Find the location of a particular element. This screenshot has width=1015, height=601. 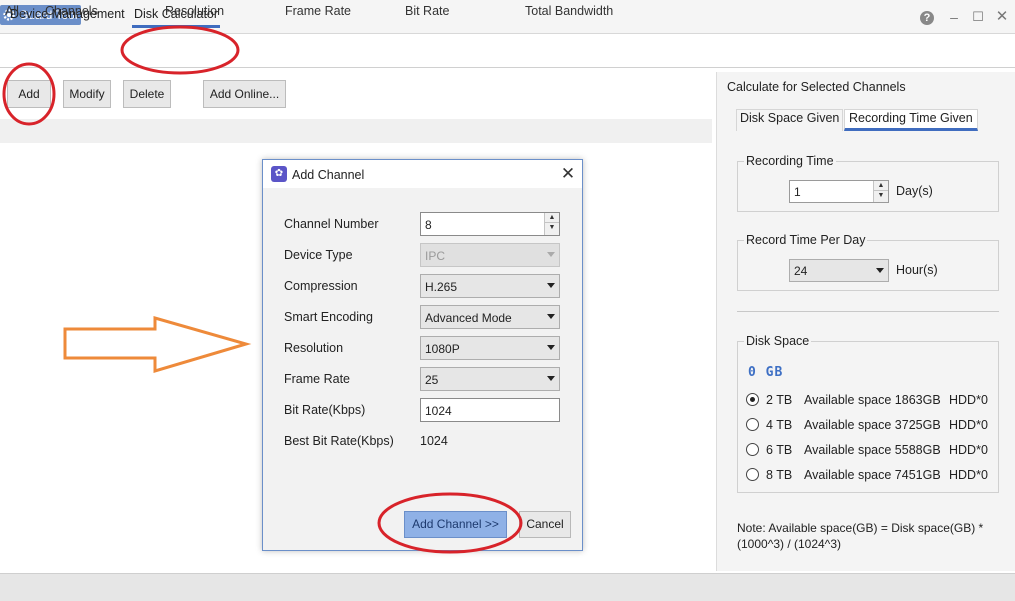

recording-time-legend: Recording Time is located at coordinates (790, 161).